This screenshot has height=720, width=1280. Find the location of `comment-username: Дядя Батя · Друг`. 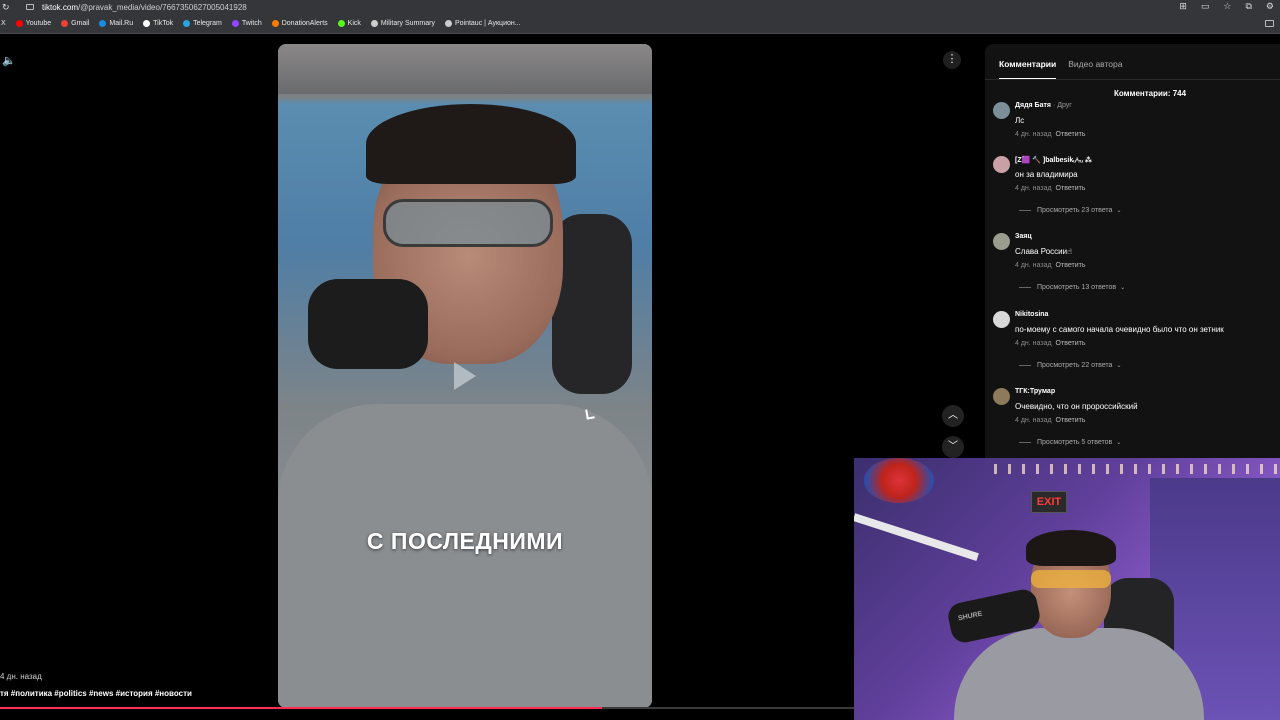

comment-username: Дядя Батя · Друг is located at coordinates (1043, 105).